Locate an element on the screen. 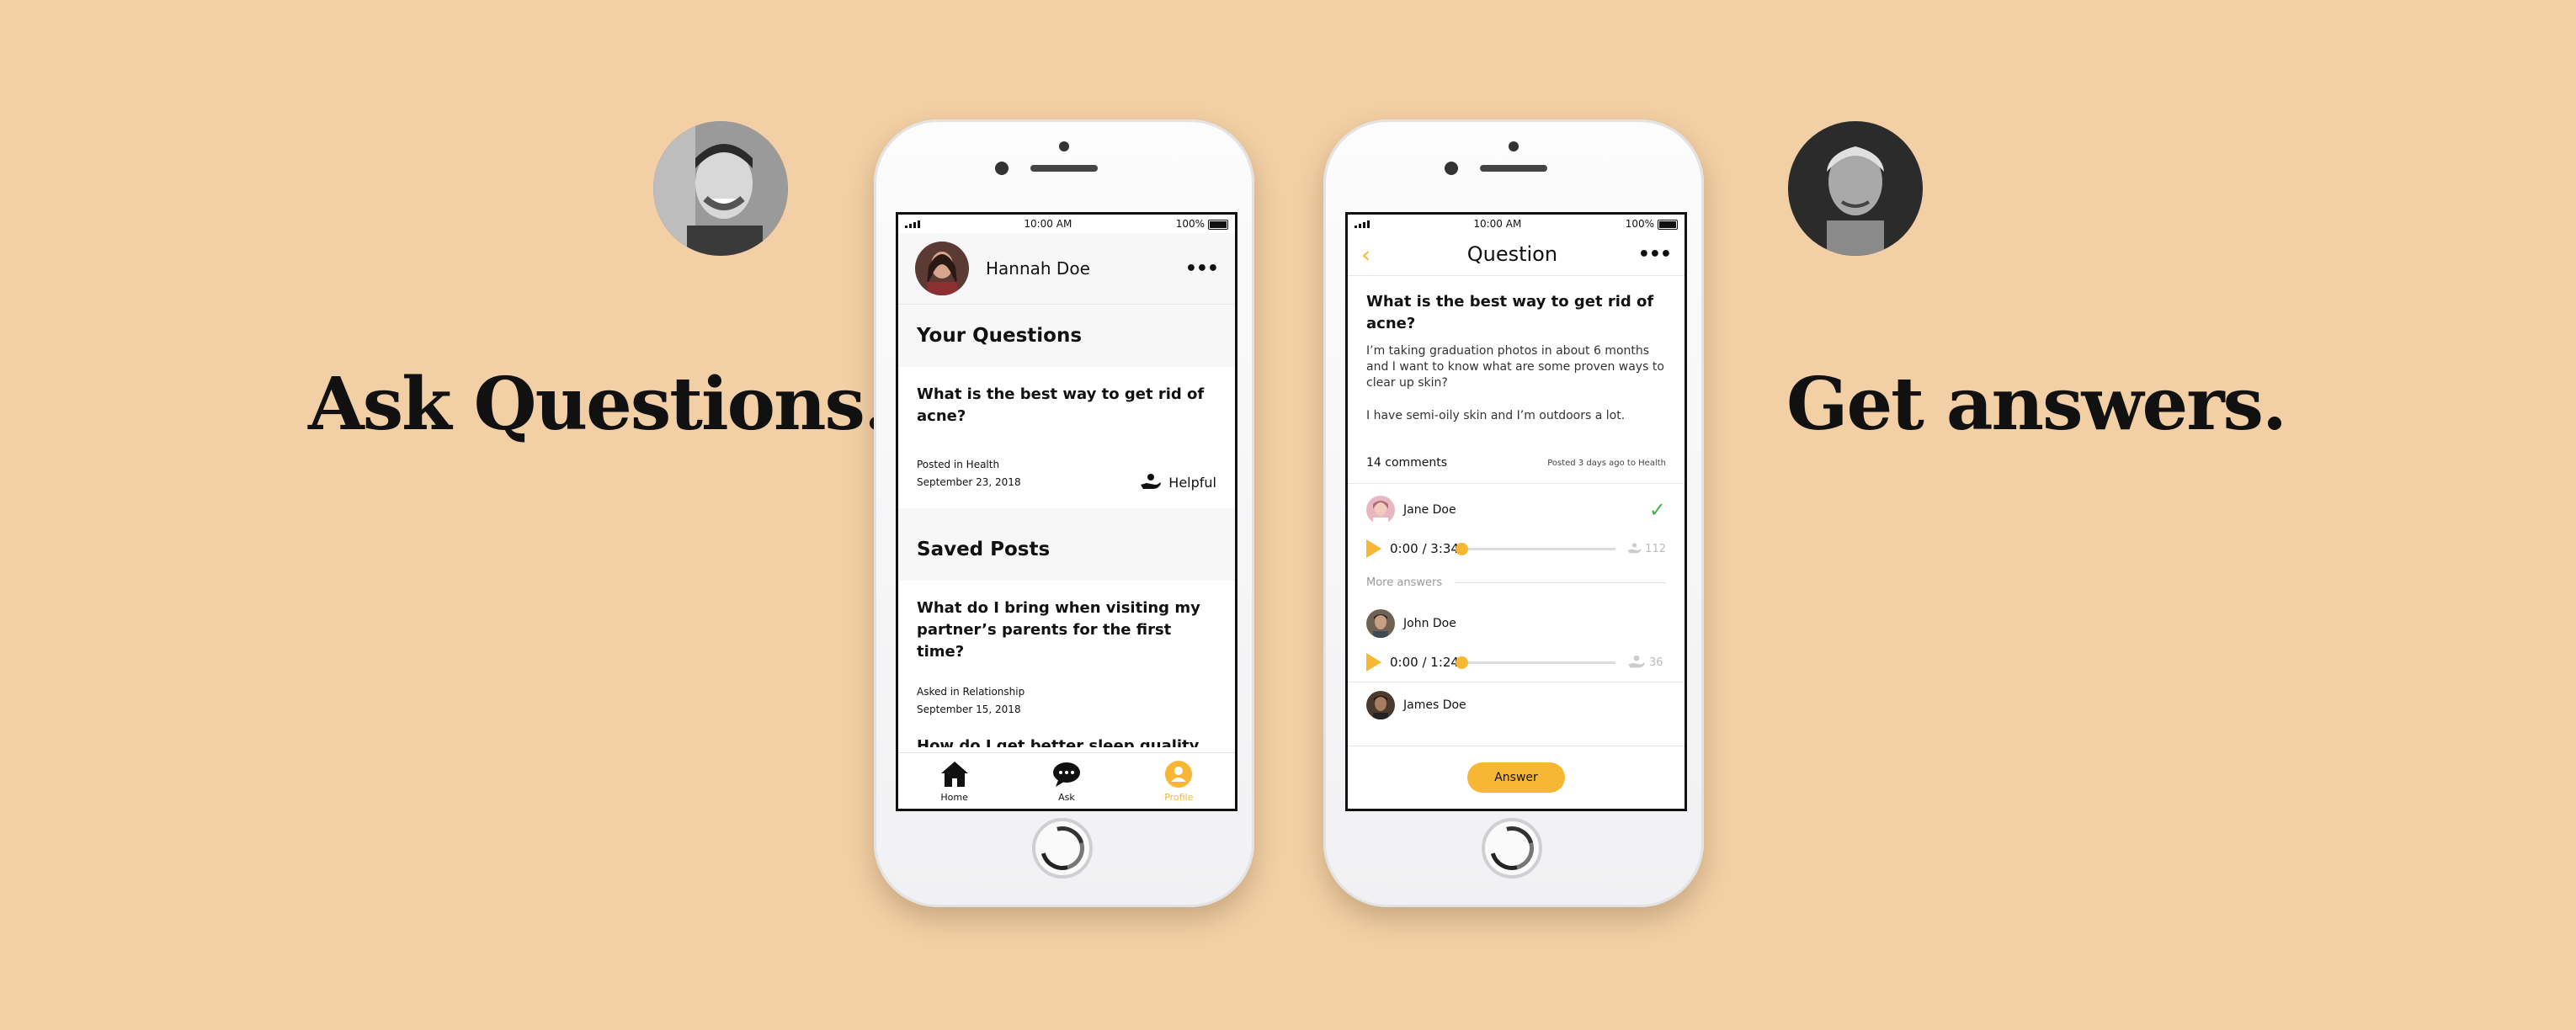 This screenshot has width=2576, height=1030. helpful-count: 36 is located at coordinates (1647, 663).